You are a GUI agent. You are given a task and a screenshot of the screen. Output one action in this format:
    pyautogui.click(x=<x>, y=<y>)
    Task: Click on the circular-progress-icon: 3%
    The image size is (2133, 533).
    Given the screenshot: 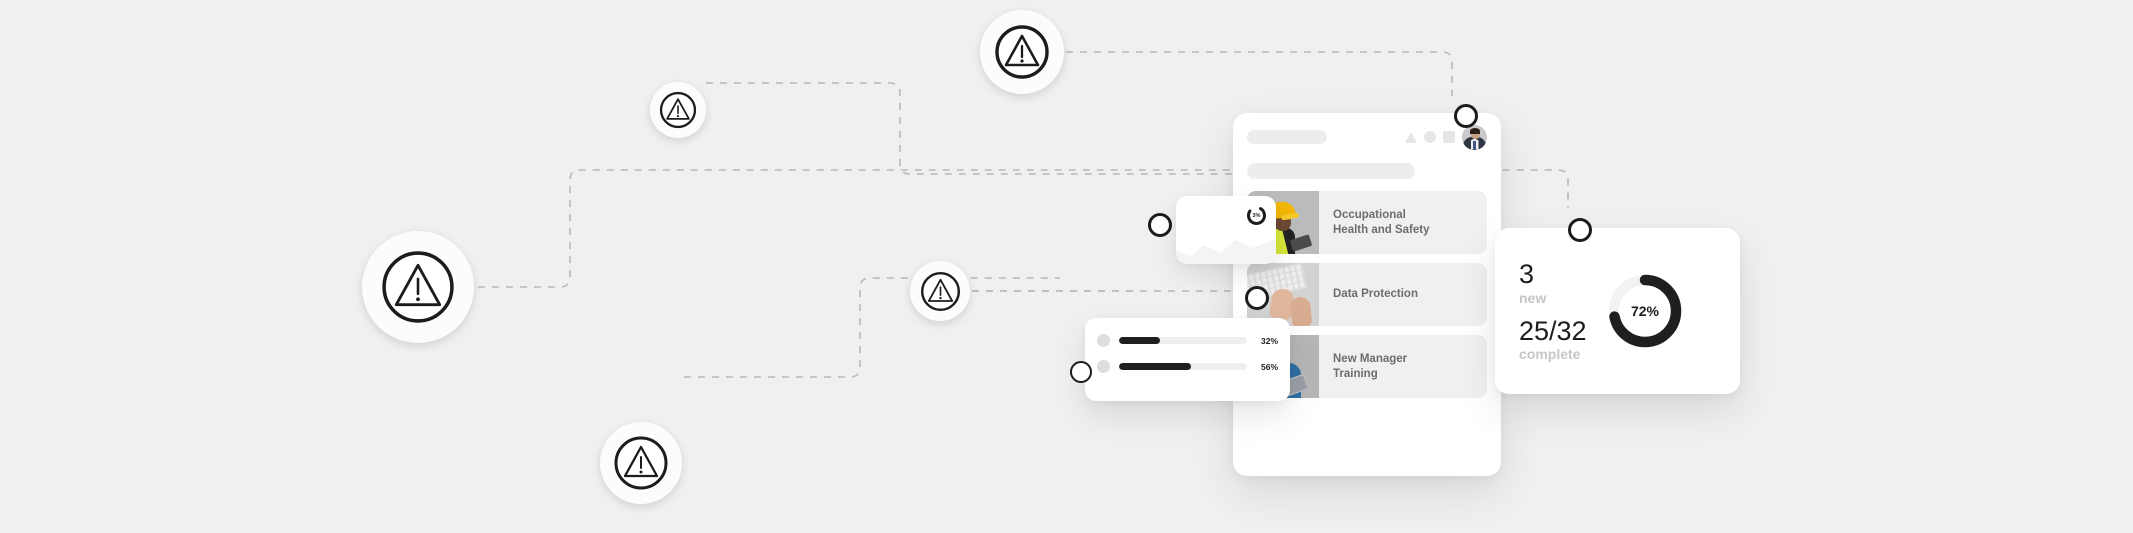 What is the action you would take?
    pyautogui.click(x=1256, y=215)
    